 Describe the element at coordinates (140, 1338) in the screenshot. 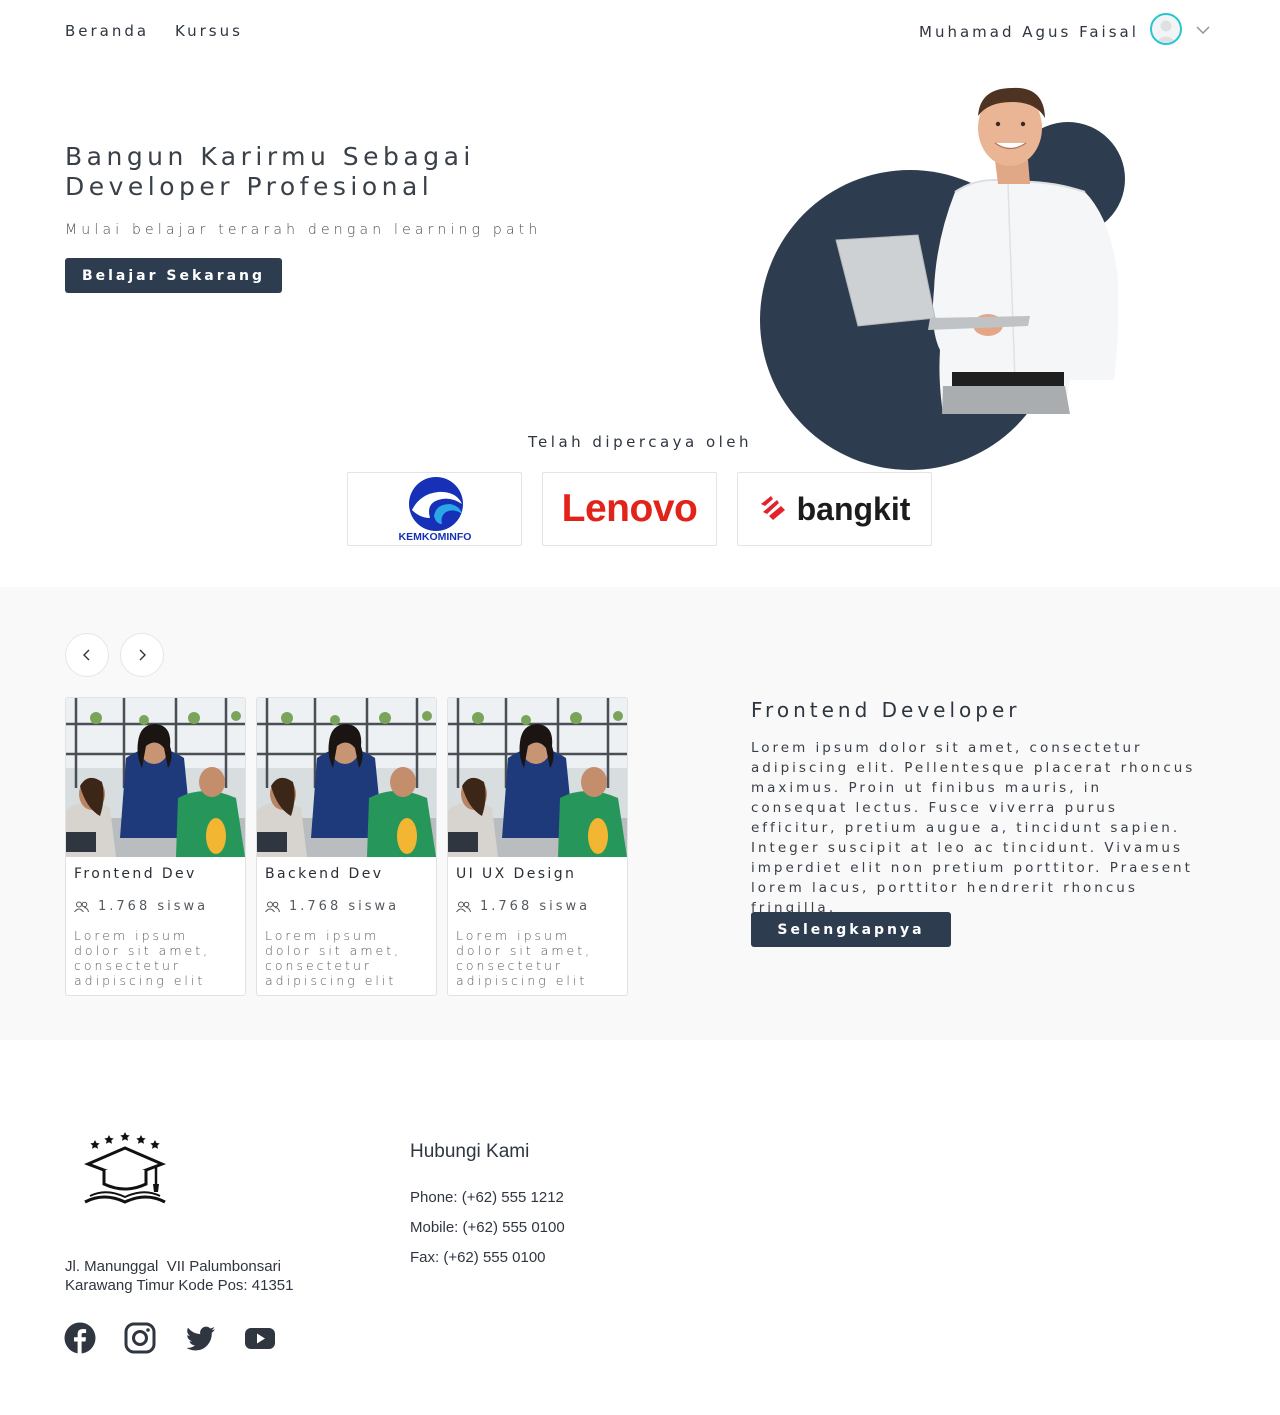

I see `instagram-icon` at that location.